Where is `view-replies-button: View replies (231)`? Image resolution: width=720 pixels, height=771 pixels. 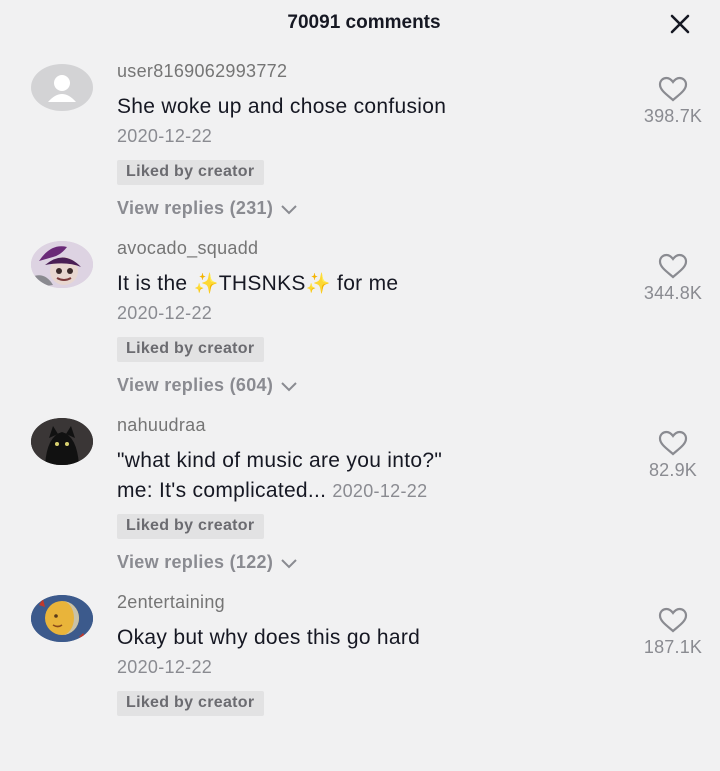
view-replies-button: View replies (231) is located at coordinates (208, 208).